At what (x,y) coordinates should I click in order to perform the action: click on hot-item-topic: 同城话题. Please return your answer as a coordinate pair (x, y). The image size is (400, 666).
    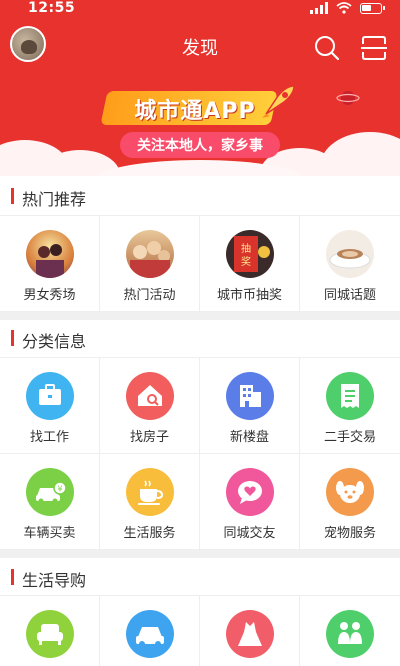
    Looking at the image, I should click on (350, 264).